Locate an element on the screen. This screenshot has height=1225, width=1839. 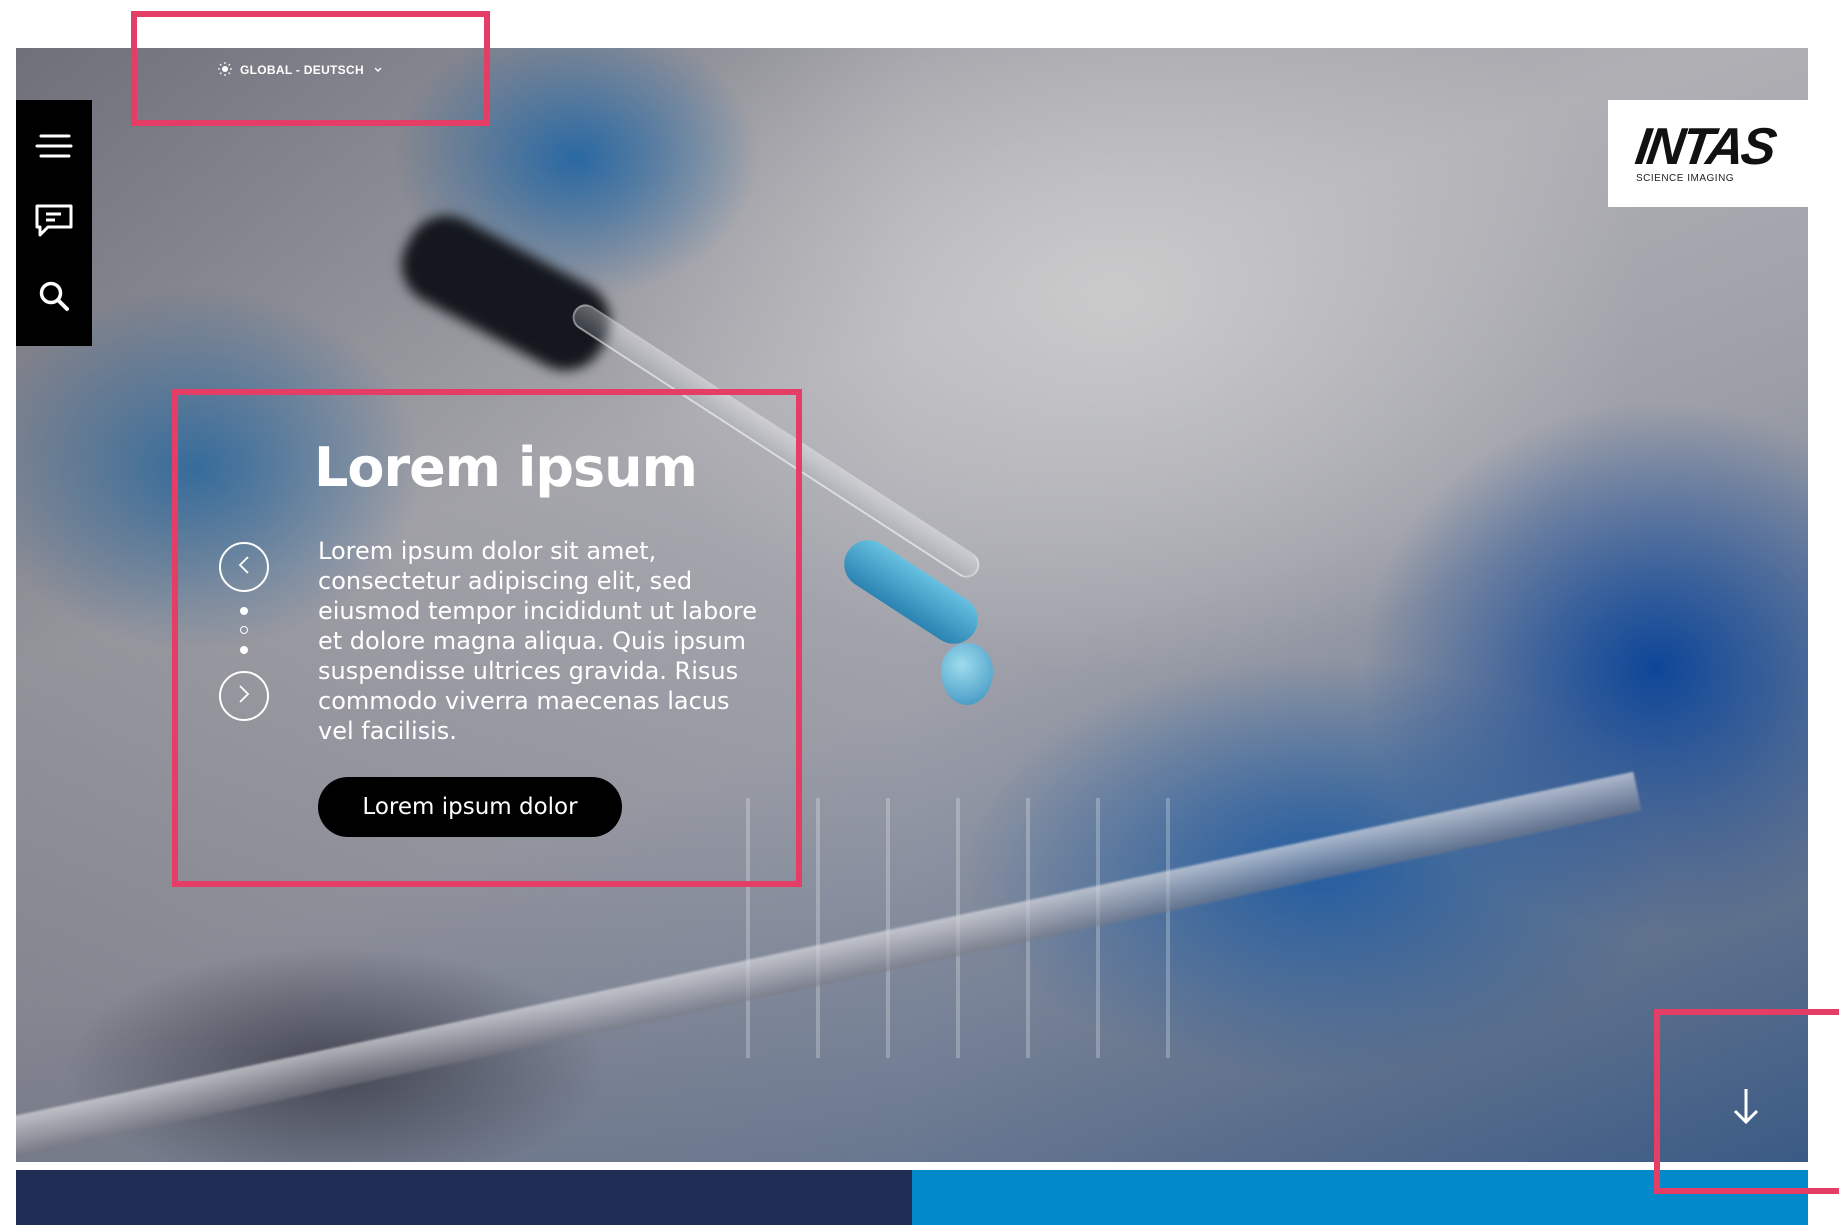
scroll-down-button is located at coordinates (1746, 1108).